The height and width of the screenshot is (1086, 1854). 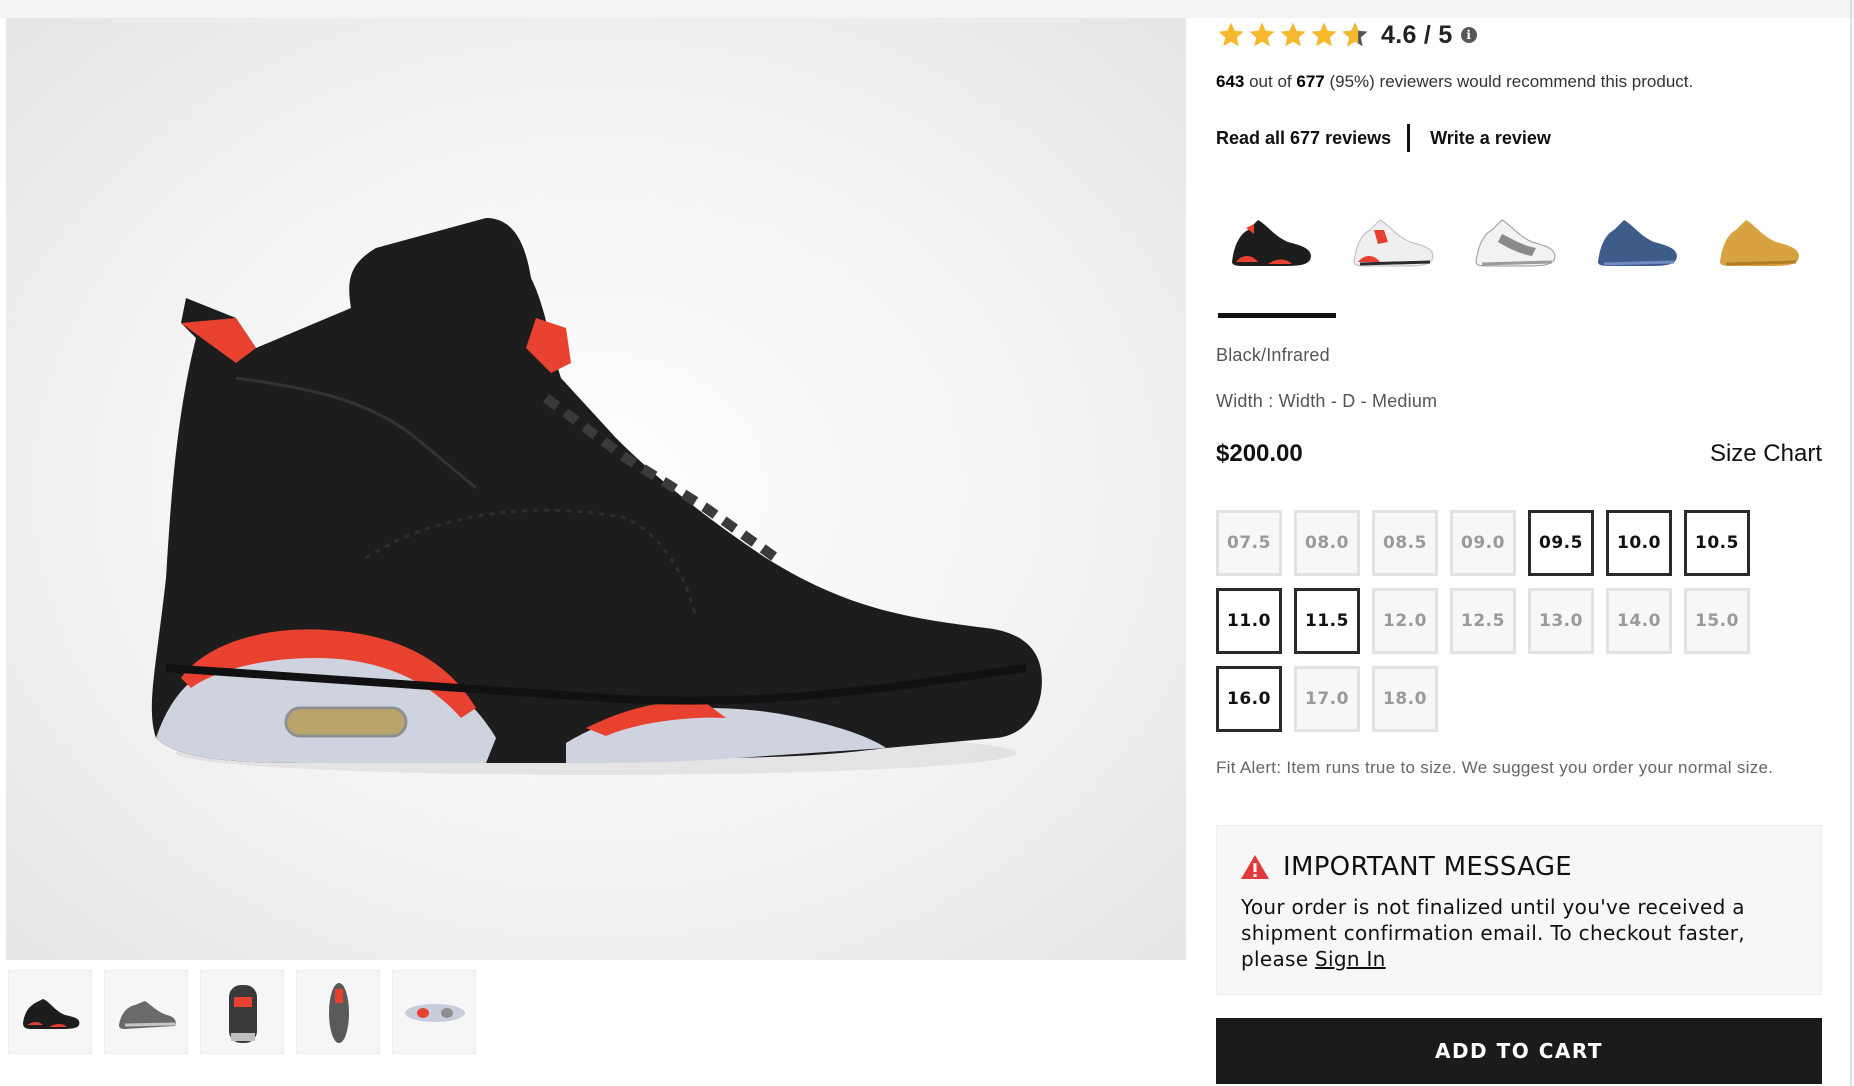 What do you see at coordinates (1303, 138) in the screenshot?
I see `read-all-reviews-link: Read all 677 reviews` at bounding box center [1303, 138].